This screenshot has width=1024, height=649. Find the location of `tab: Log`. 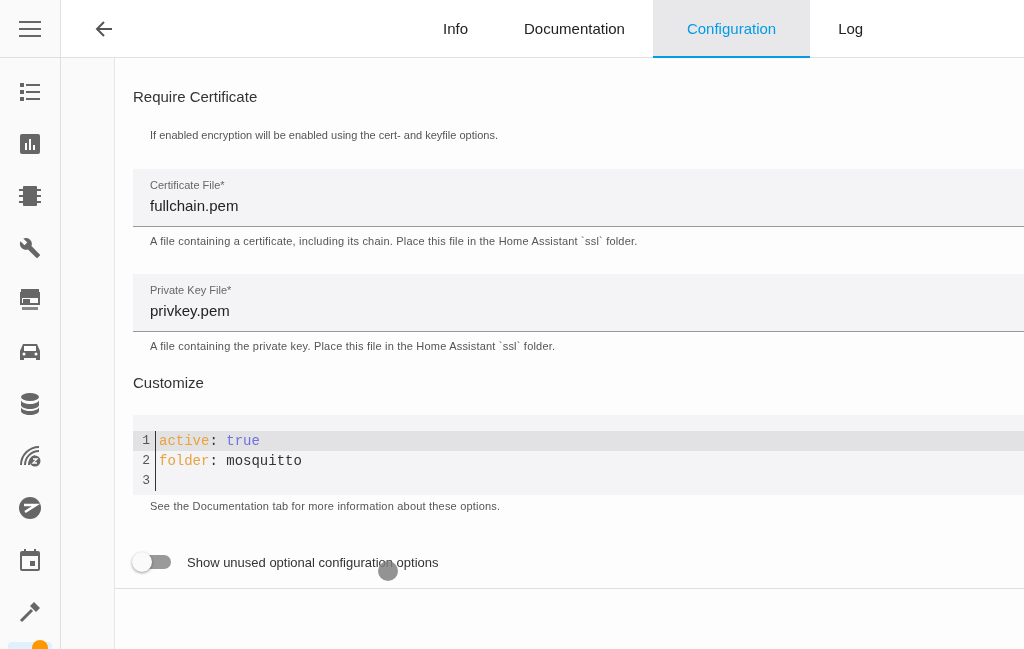

tab: Log is located at coordinates (851, 29).